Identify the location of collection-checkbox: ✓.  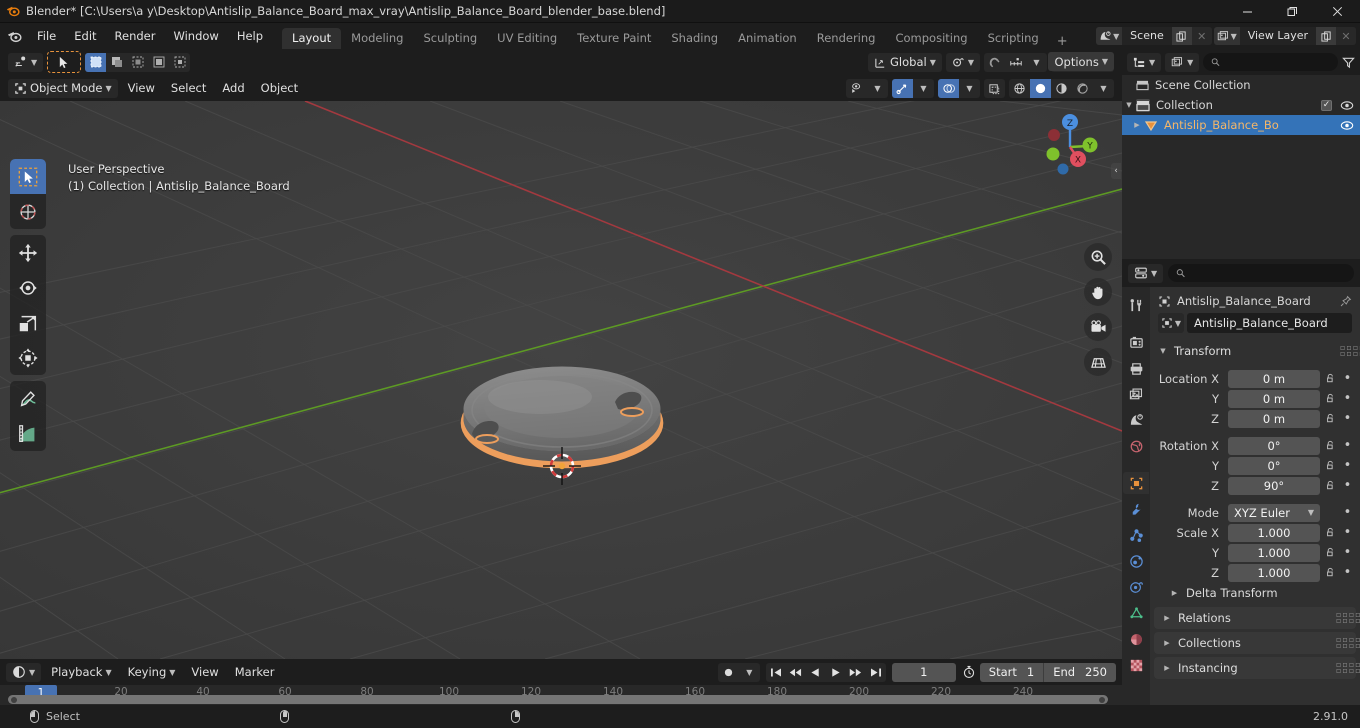
(1326, 105).